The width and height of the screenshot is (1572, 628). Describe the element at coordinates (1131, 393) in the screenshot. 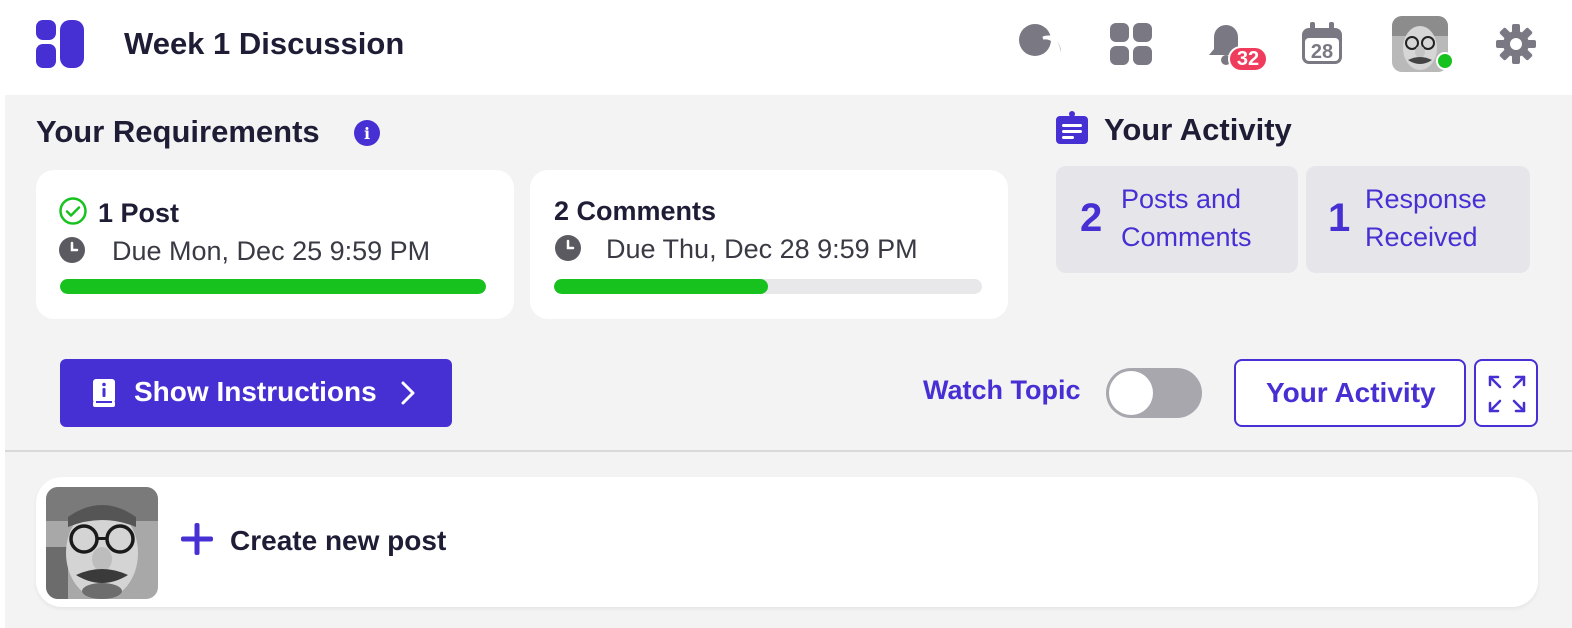

I see `toggle-knob` at that location.